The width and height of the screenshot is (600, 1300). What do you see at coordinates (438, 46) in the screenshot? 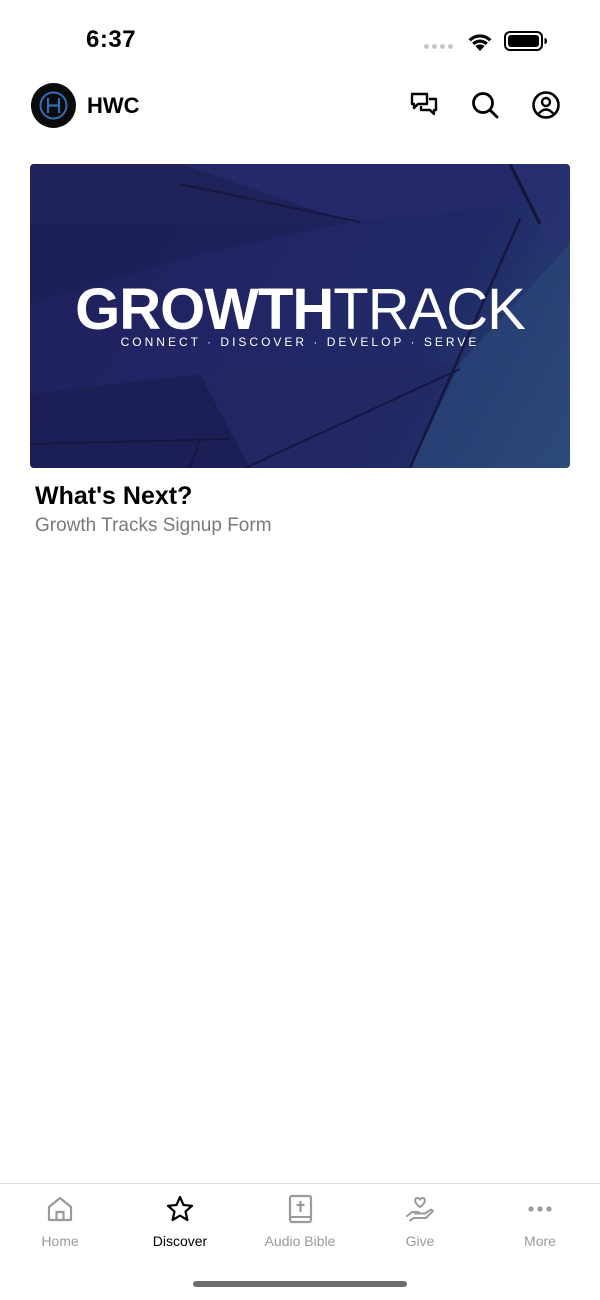
I see `signal-icon` at bounding box center [438, 46].